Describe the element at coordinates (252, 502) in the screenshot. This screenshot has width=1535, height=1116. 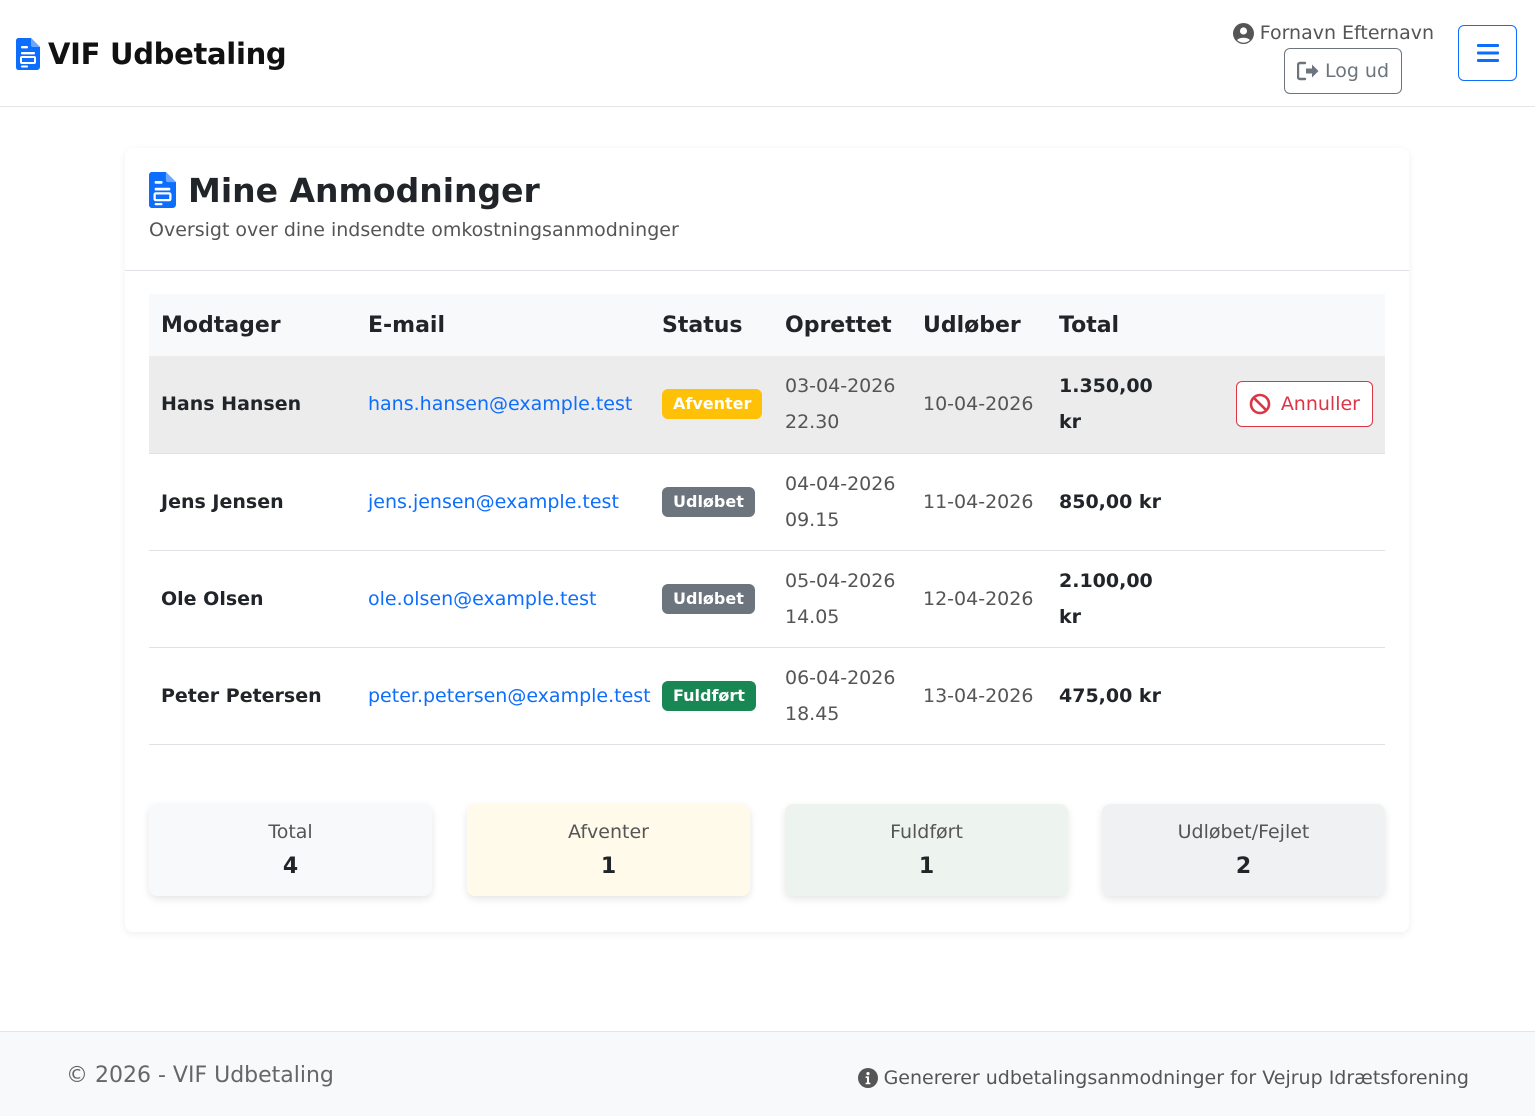
I see `recipient-name: Jens Jensen` at that location.